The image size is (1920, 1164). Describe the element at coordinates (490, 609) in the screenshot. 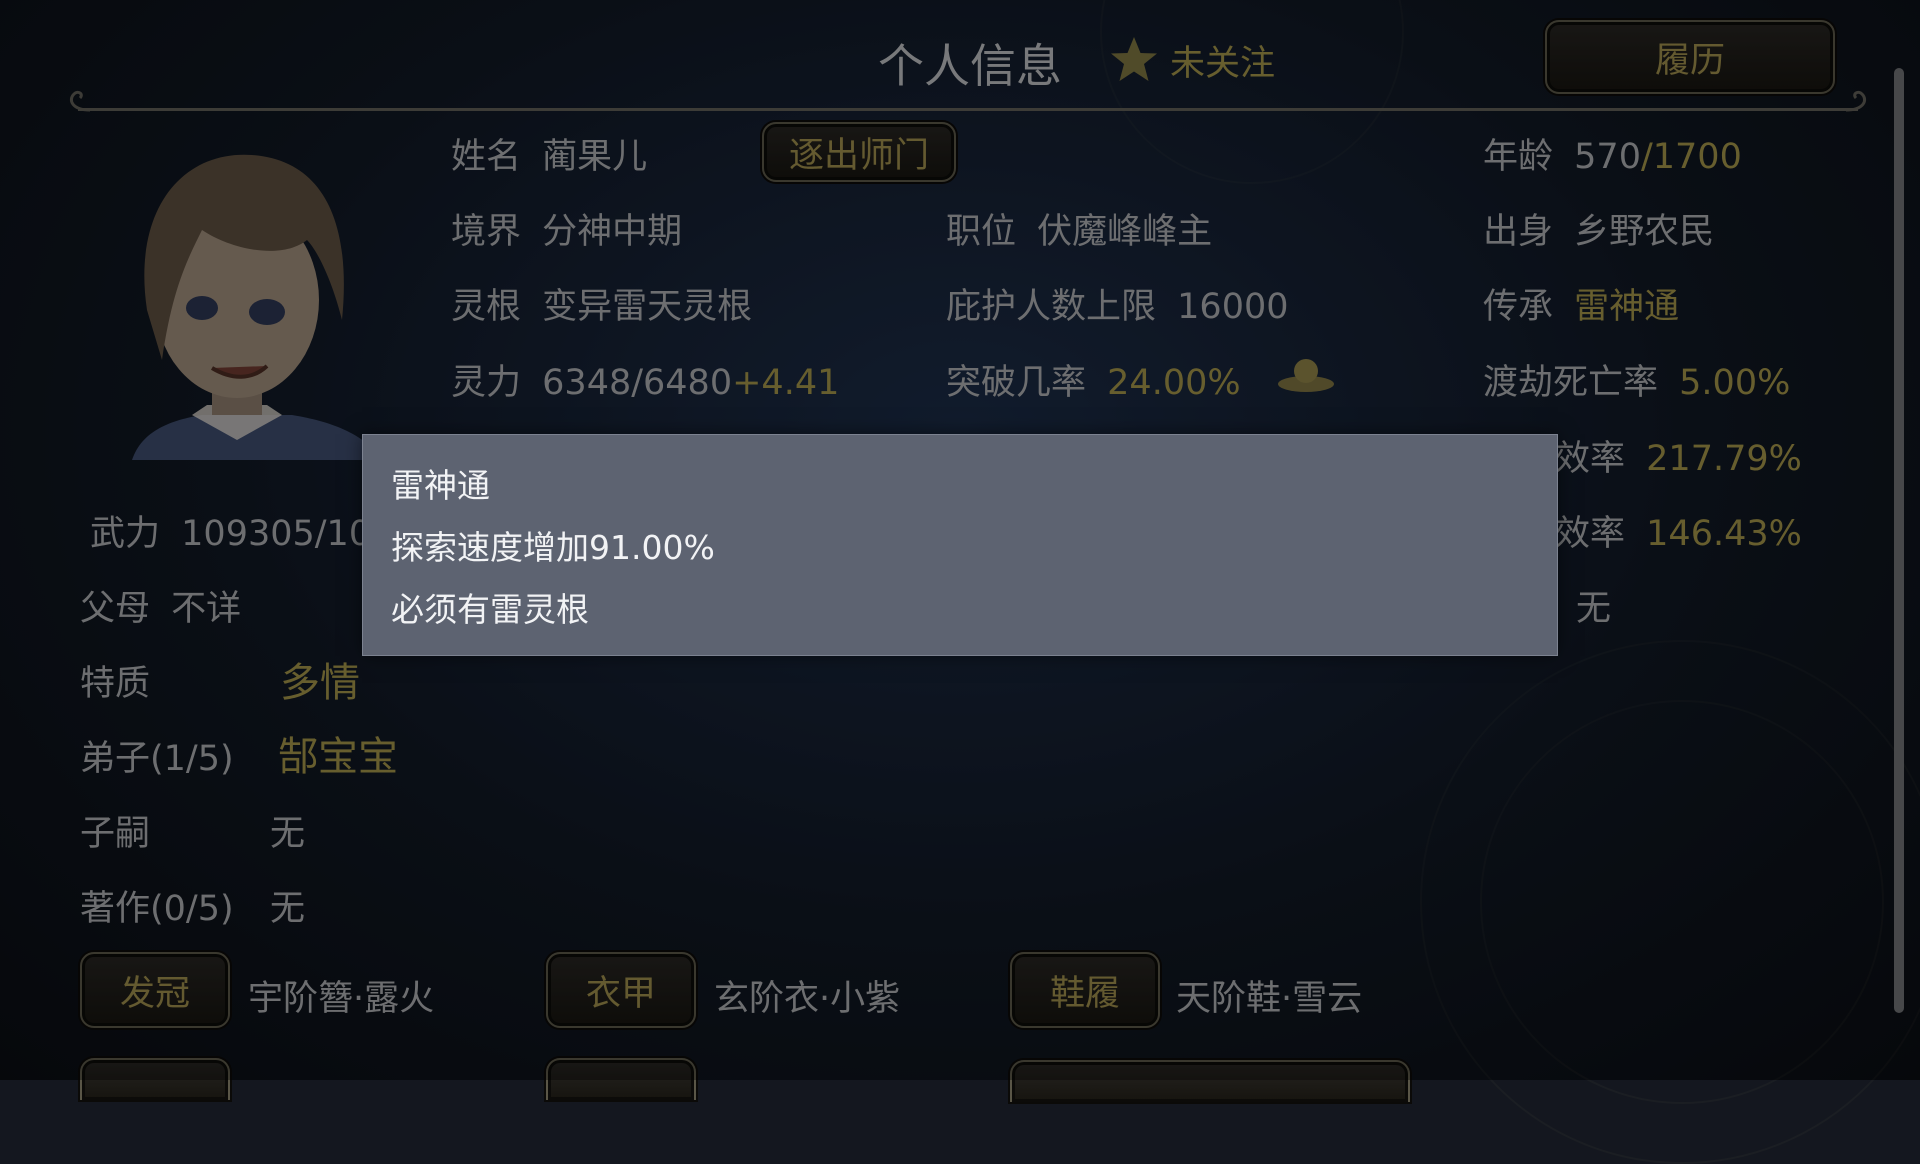

I see `tooltip-line-2: 必须有雷灵根` at that location.